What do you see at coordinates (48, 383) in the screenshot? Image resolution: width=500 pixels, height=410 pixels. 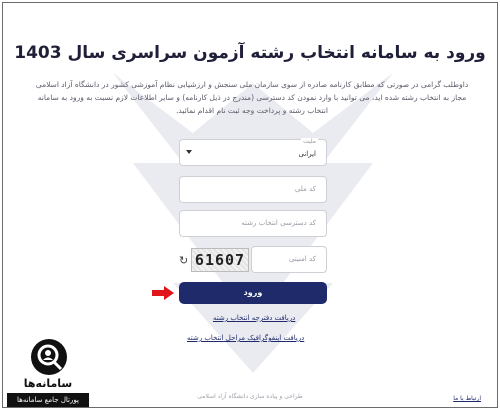 I see `logo-name: سامانه‌ها` at bounding box center [48, 383].